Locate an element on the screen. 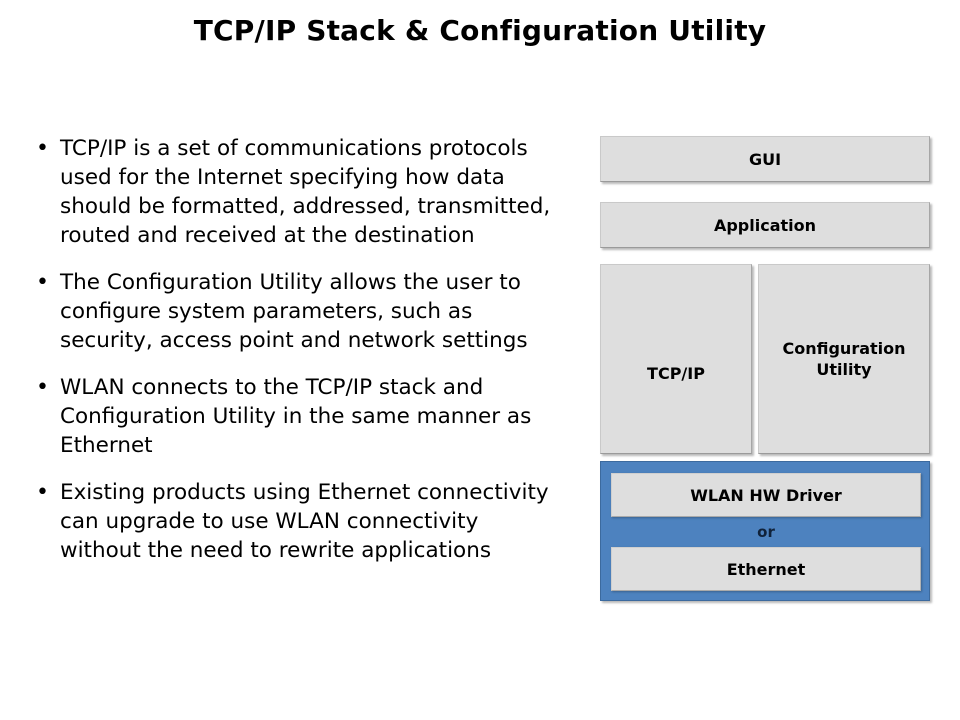 This screenshot has width=960, height=720. diagram-block-configuration-utility: Configuration Utility is located at coordinates (844, 359).